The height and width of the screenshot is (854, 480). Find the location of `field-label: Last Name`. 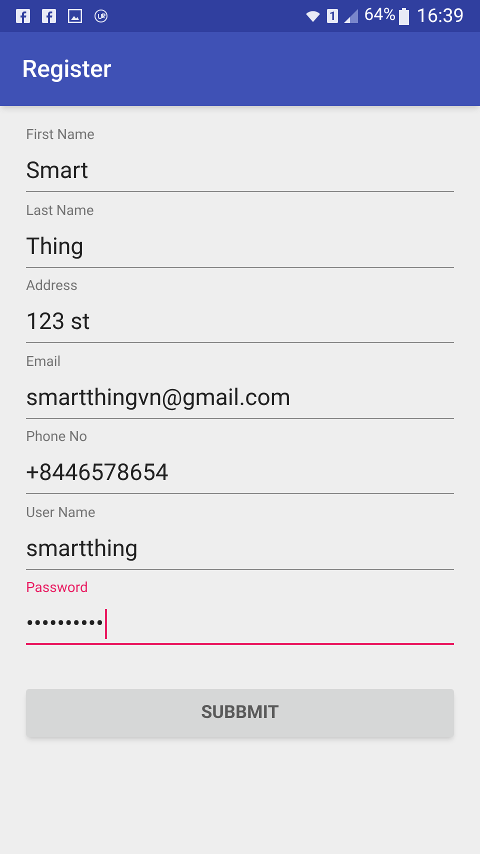

field-label: Last Name is located at coordinates (60, 211).